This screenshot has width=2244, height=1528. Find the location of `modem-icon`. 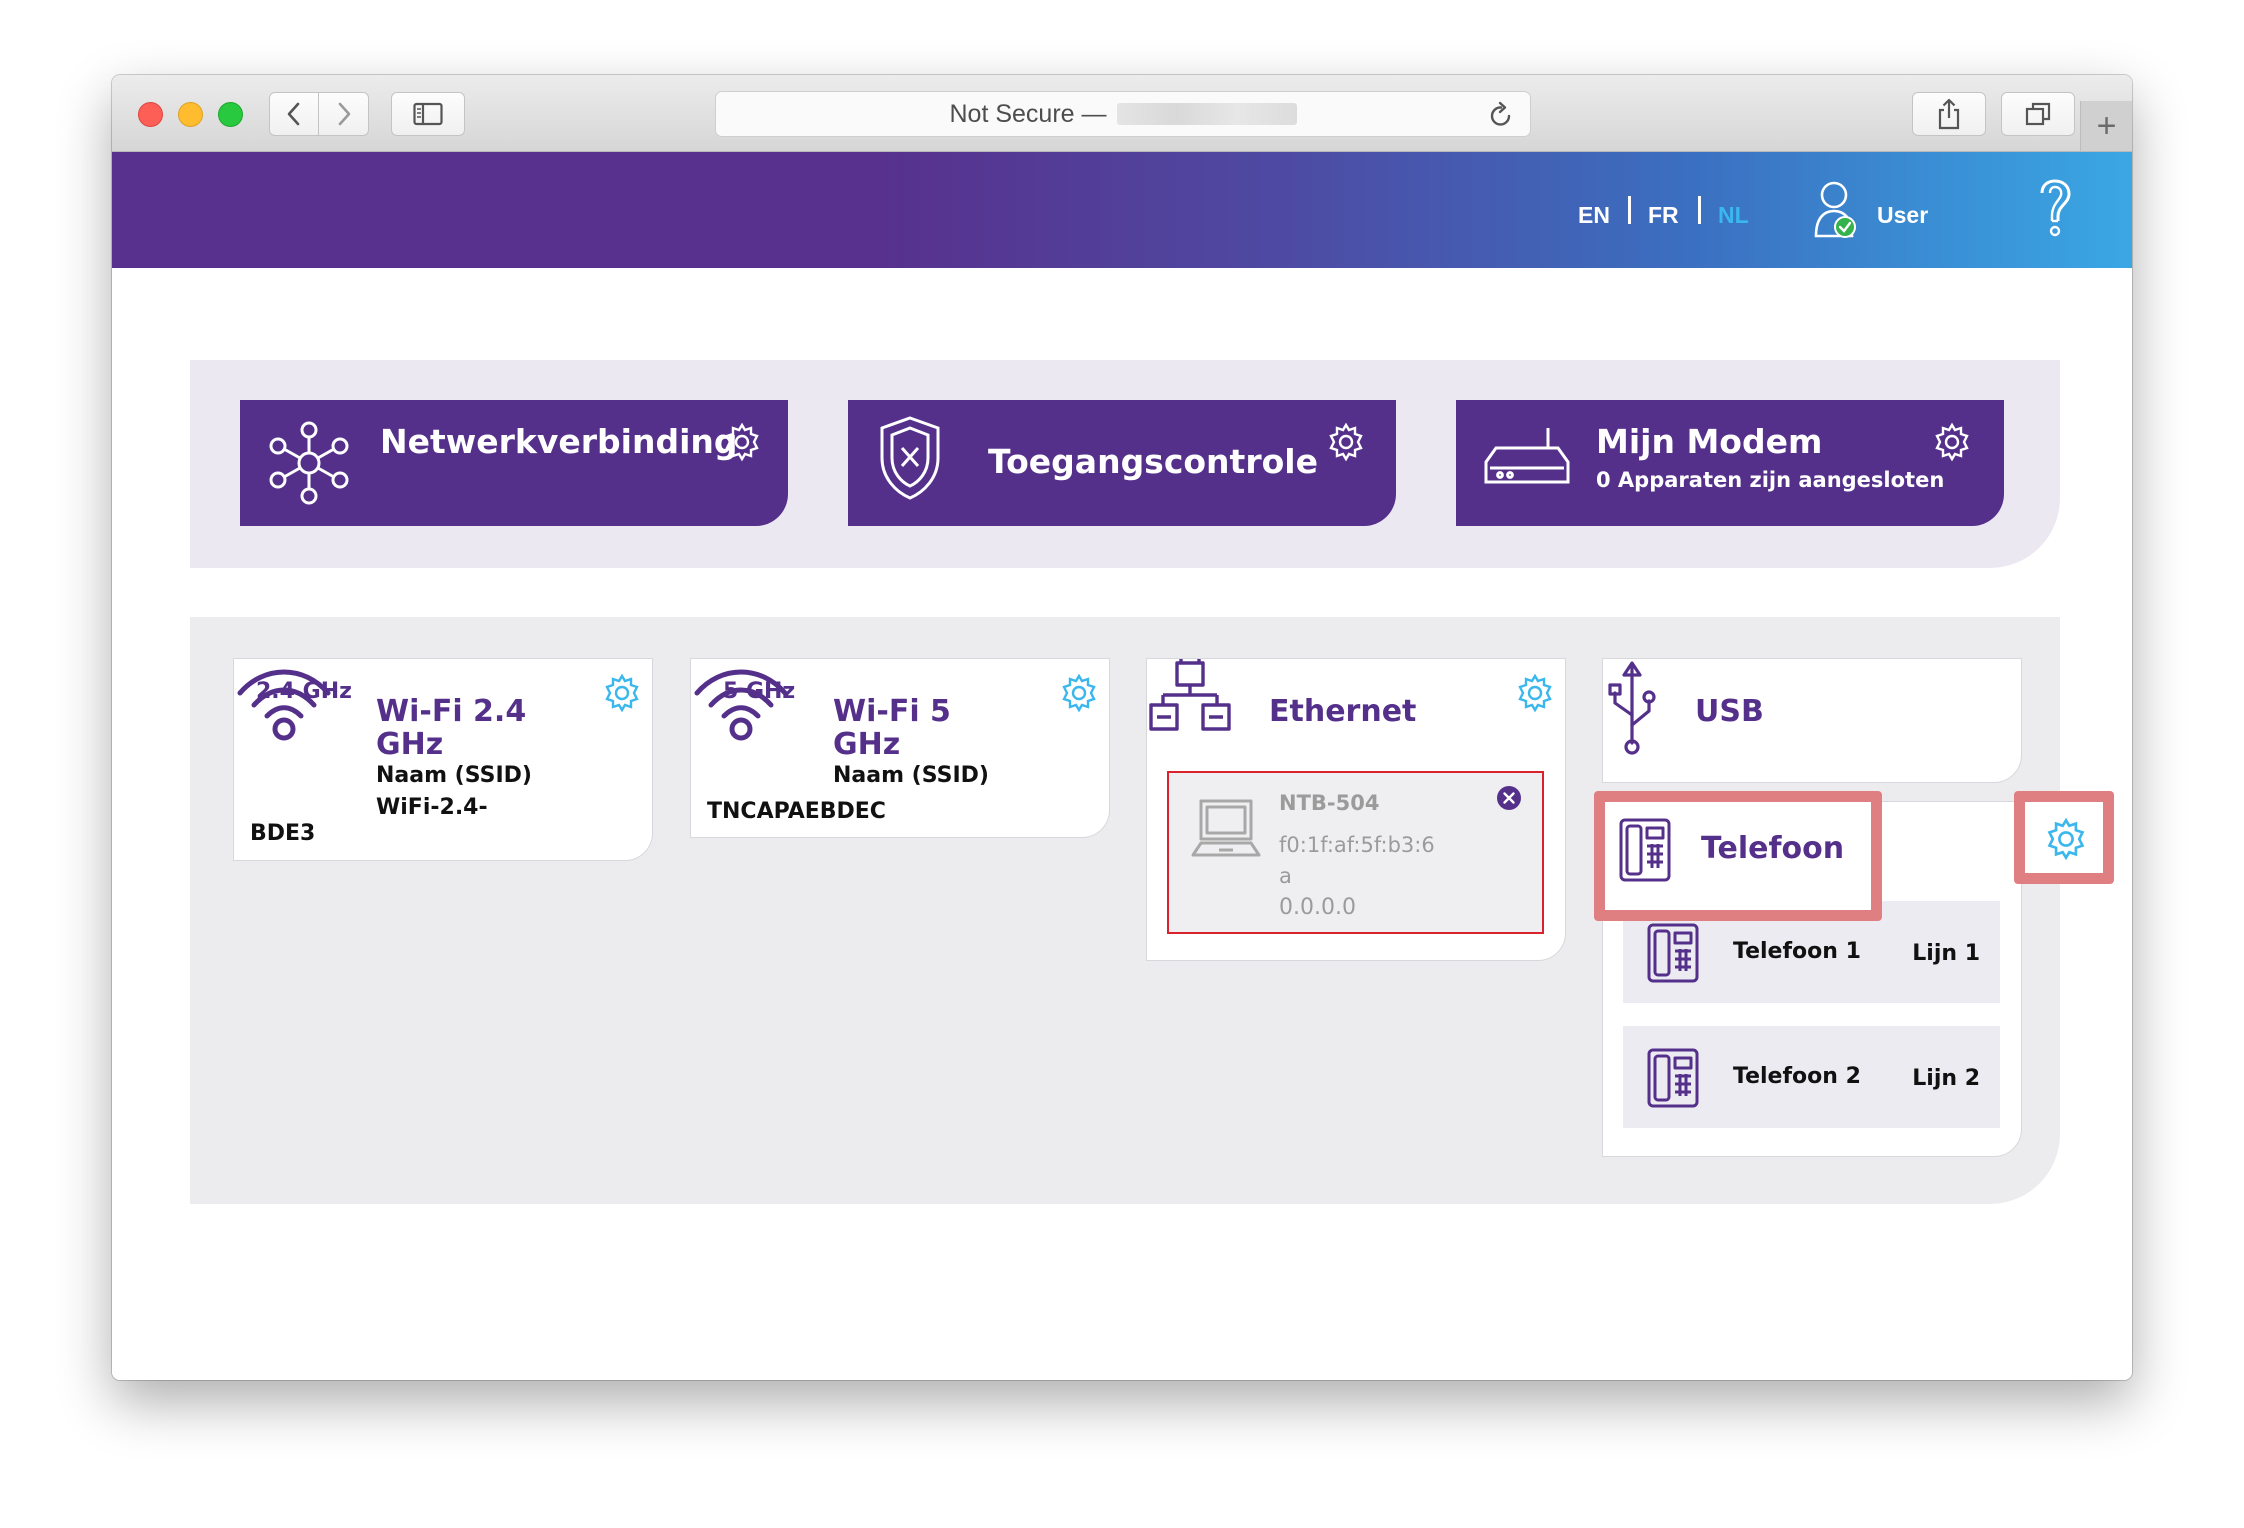

modem-icon is located at coordinates (1527, 456).